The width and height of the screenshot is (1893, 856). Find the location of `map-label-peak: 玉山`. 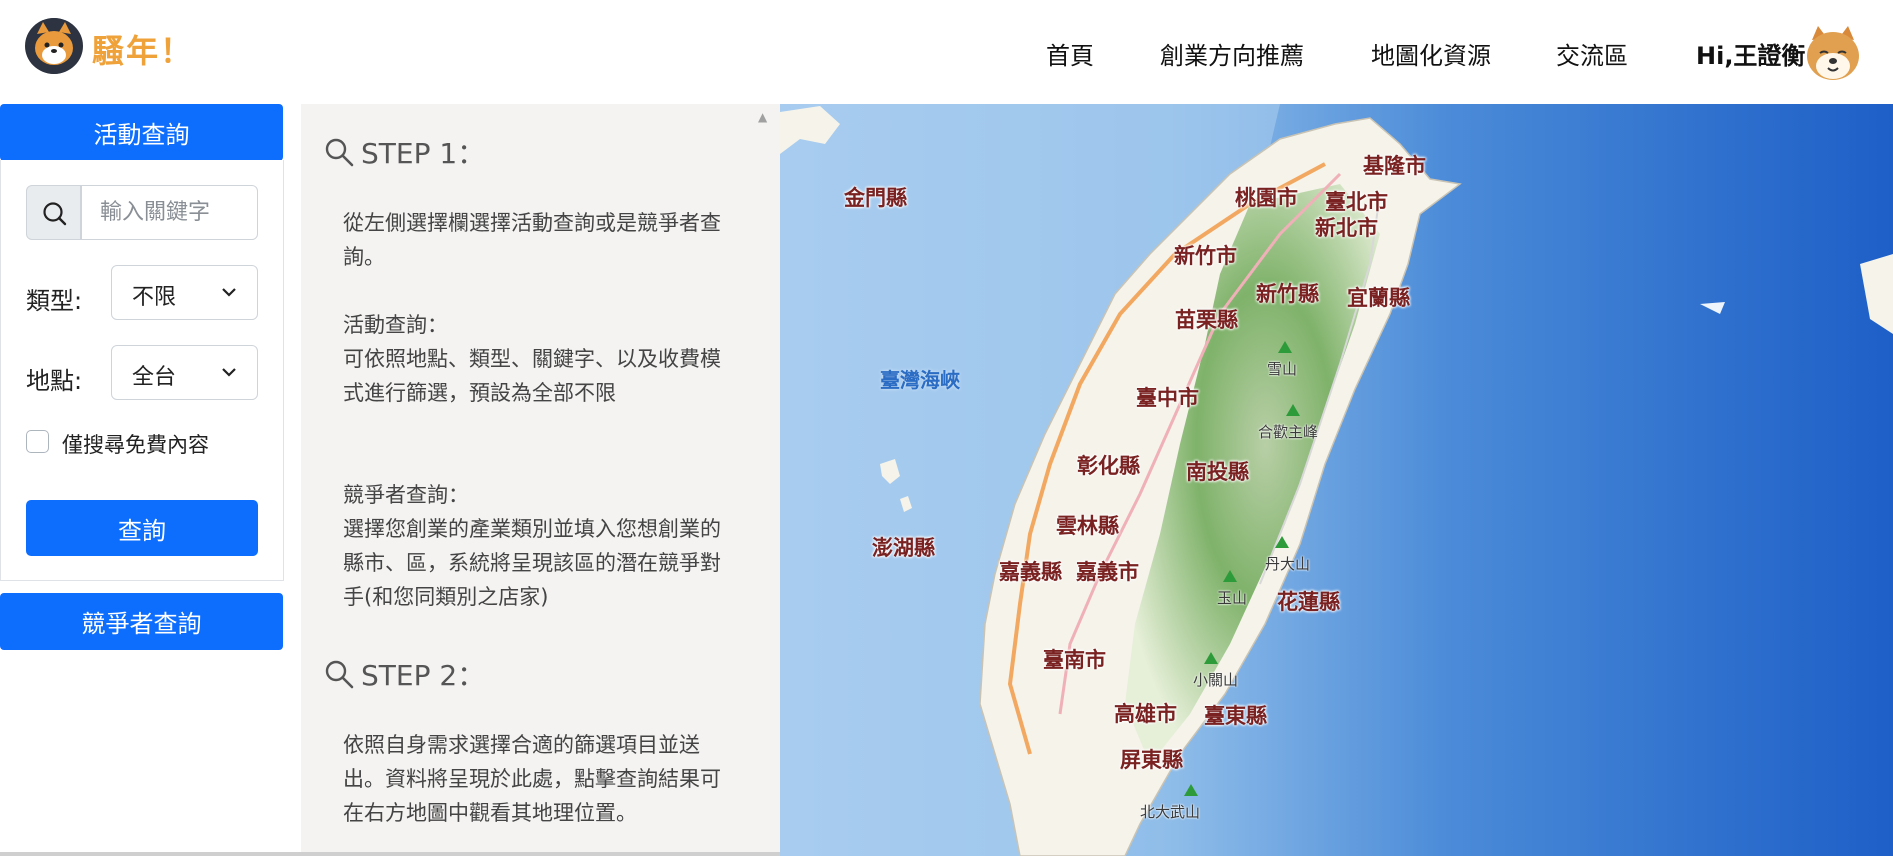

map-label-peak: 玉山 is located at coordinates (1232, 598).